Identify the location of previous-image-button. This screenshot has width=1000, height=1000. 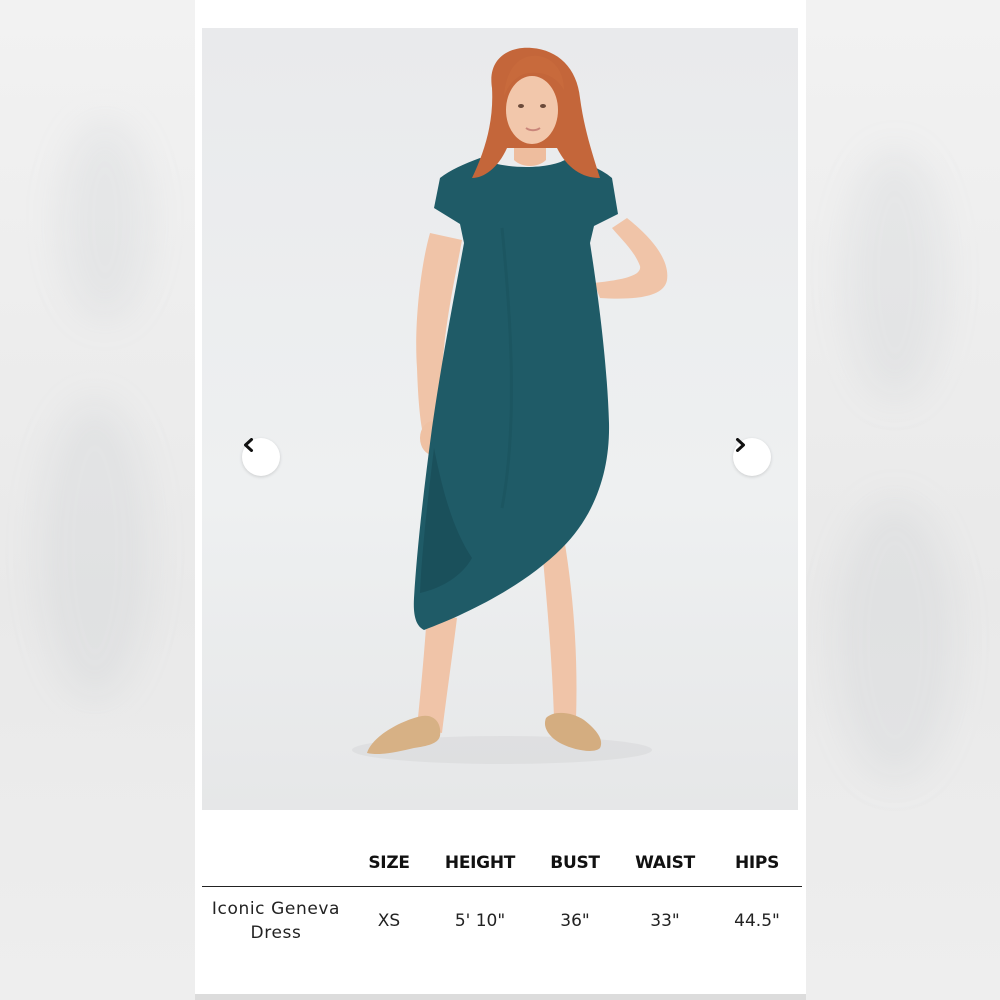
(261, 457).